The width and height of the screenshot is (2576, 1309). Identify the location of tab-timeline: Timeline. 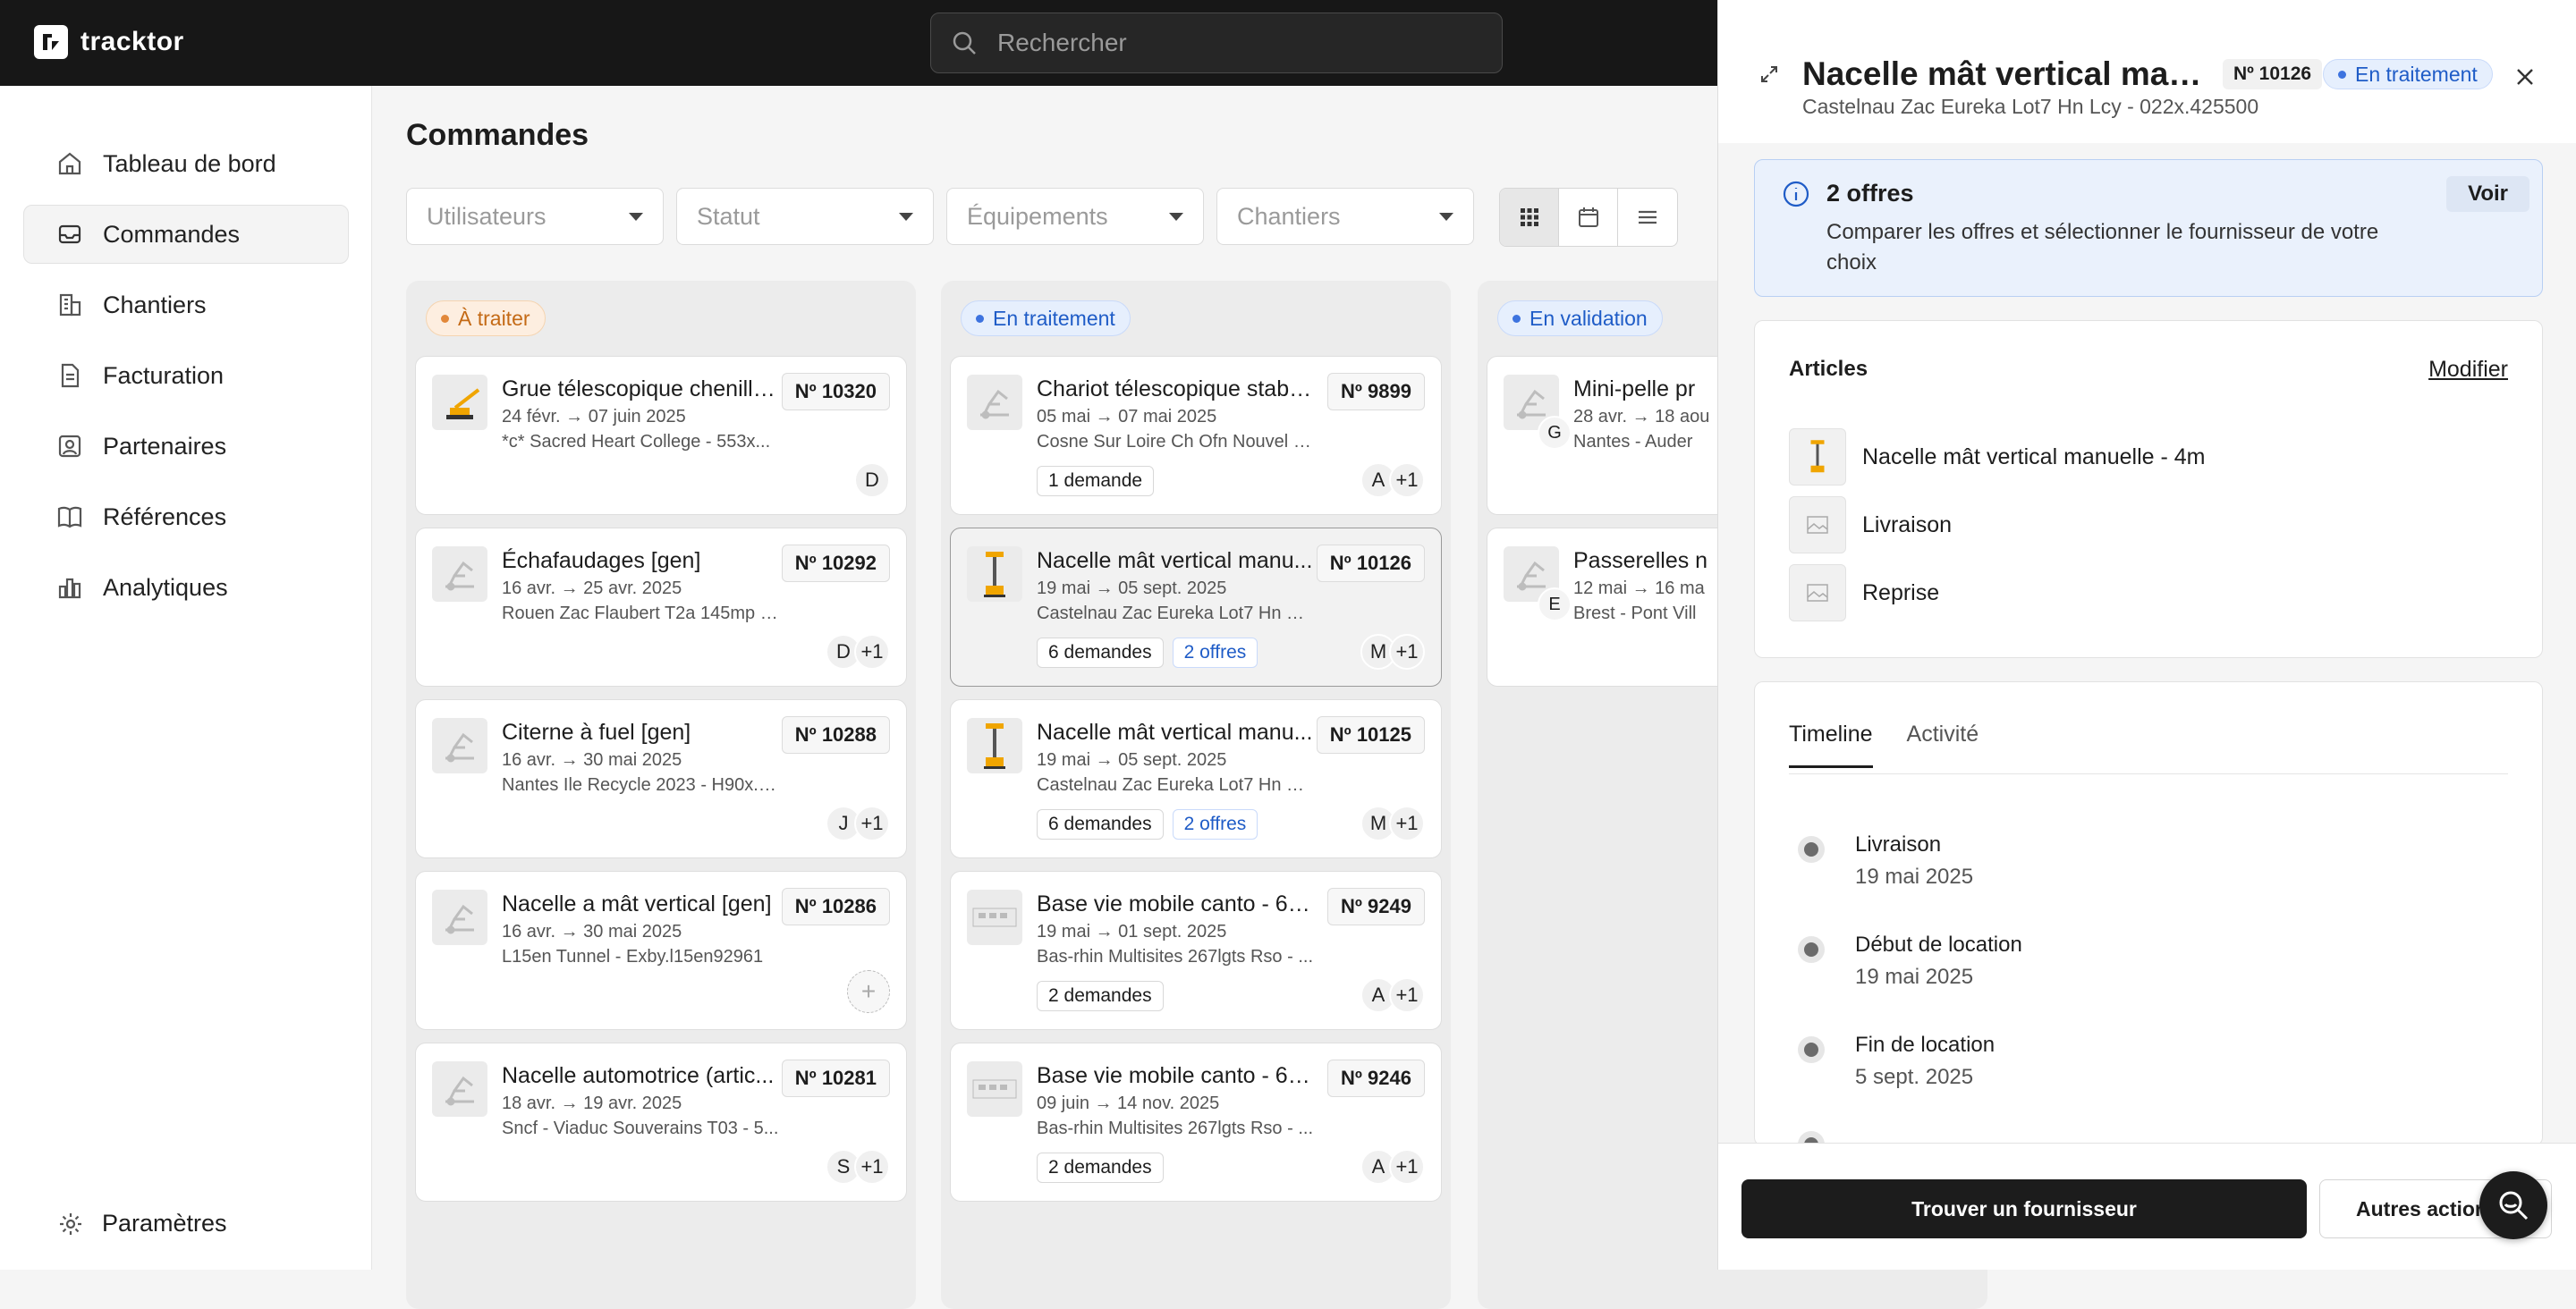
(1831, 745).